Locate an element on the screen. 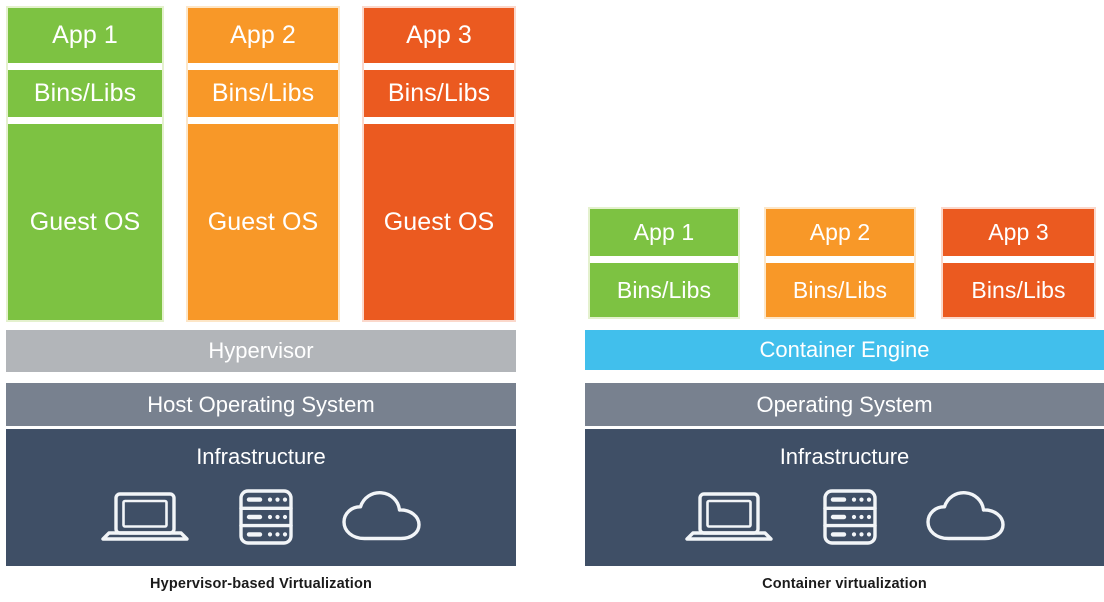 The image size is (1104, 602). vm-2-bins-libs-band: Bins/Libs is located at coordinates (263, 93).